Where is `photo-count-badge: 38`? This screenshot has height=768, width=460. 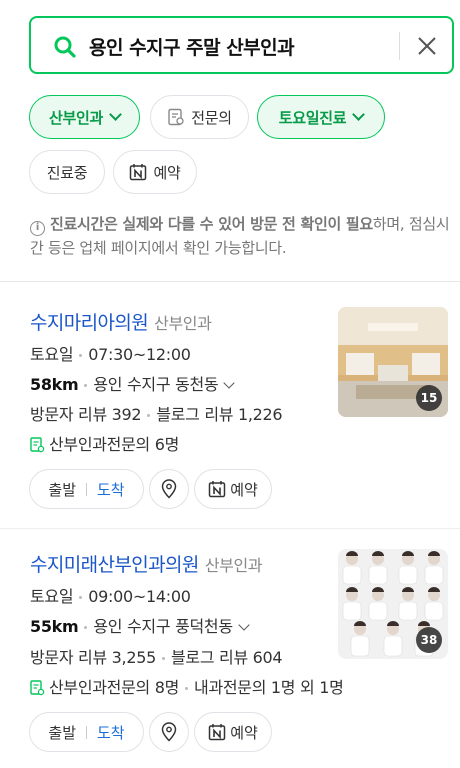 photo-count-badge: 38 is located at coordinates (429, 640).